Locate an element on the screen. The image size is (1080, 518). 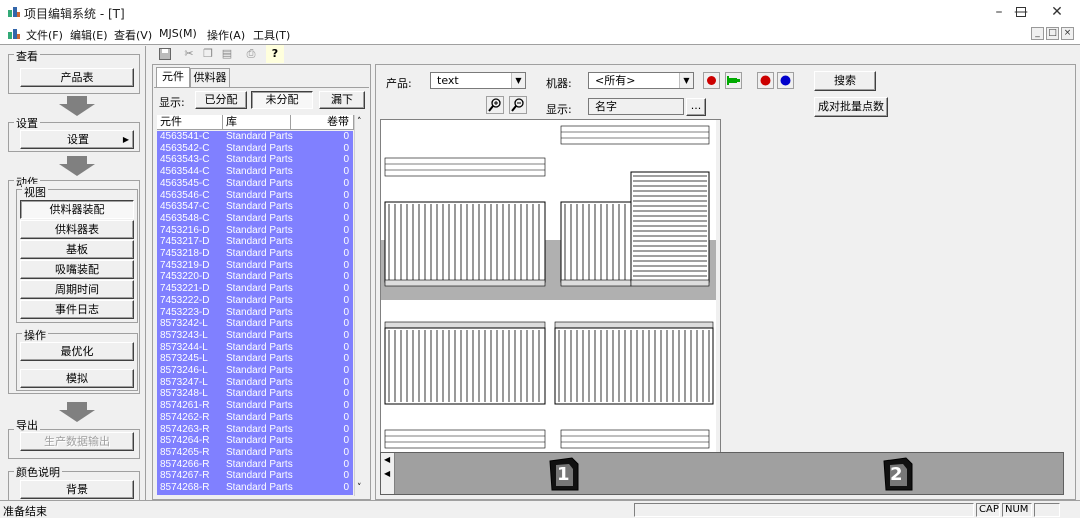
nav-feeder-assembly: 供料器装配 is located at coordinates (77, 209).